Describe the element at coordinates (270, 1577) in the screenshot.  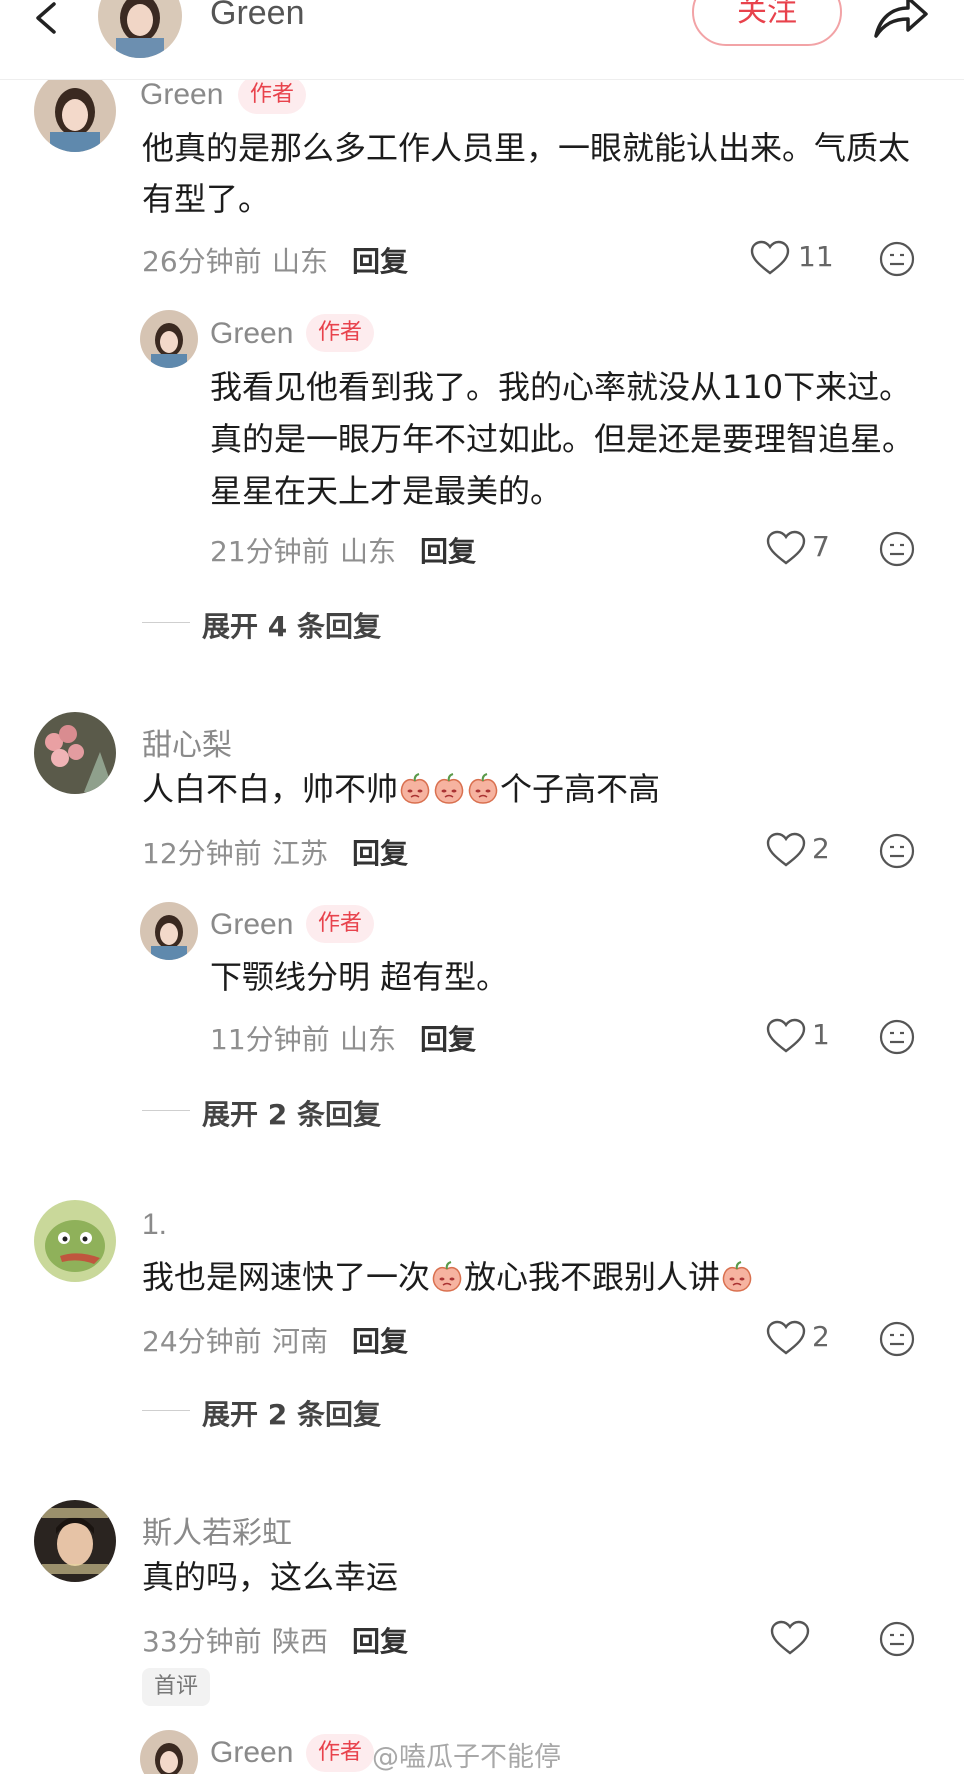
I see `comment-text-line: 真的吗，这么幸运` at that location.